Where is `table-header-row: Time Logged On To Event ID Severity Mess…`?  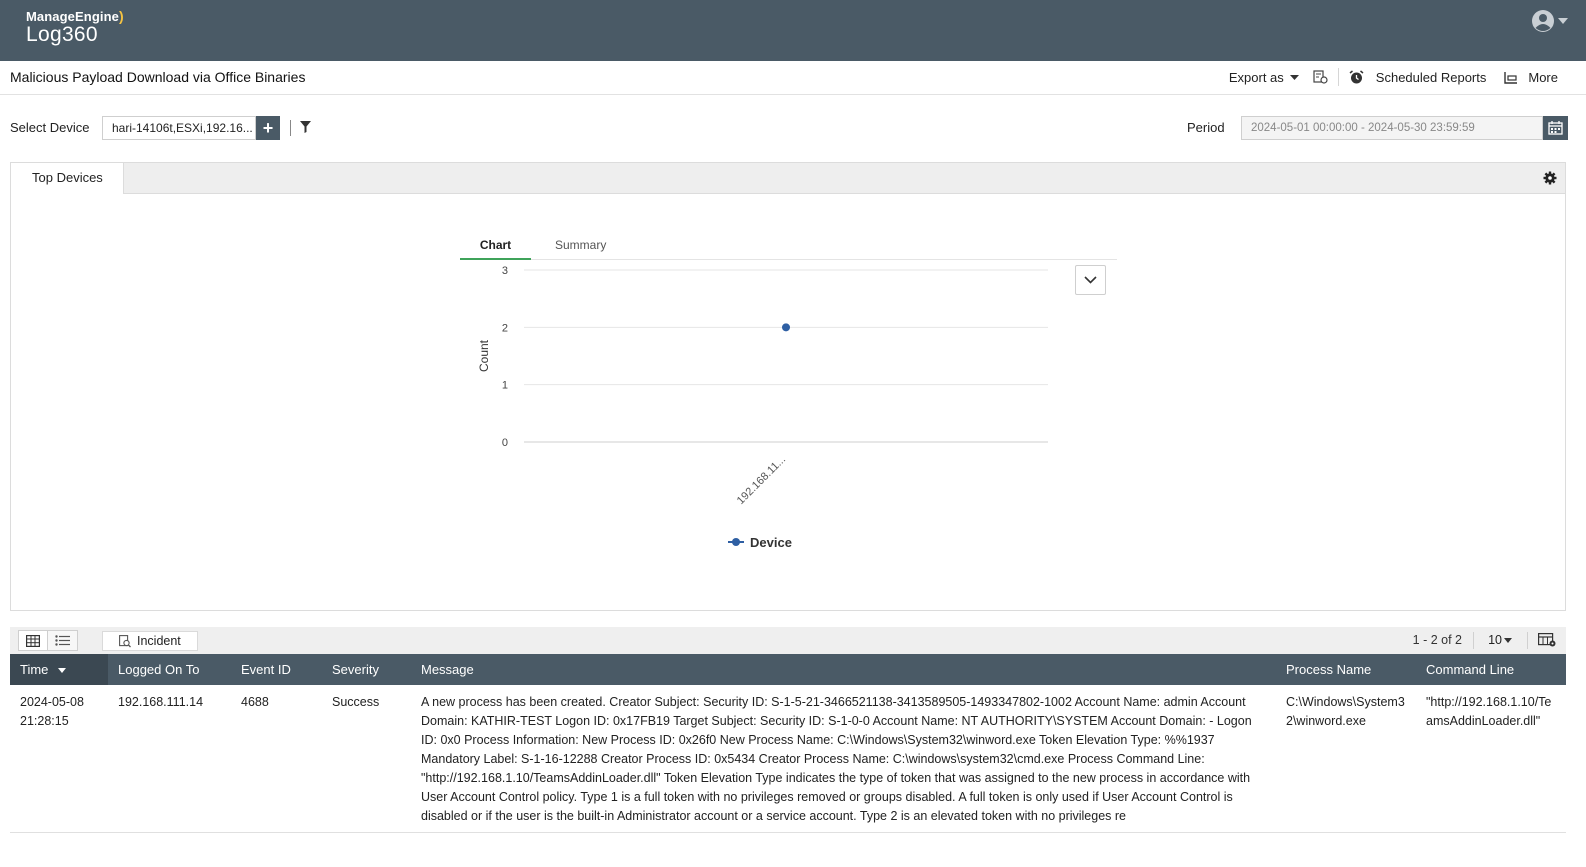
table-header-row: Time Logged On To Event ID Severity Mess… is located at coordinates (788, 669).